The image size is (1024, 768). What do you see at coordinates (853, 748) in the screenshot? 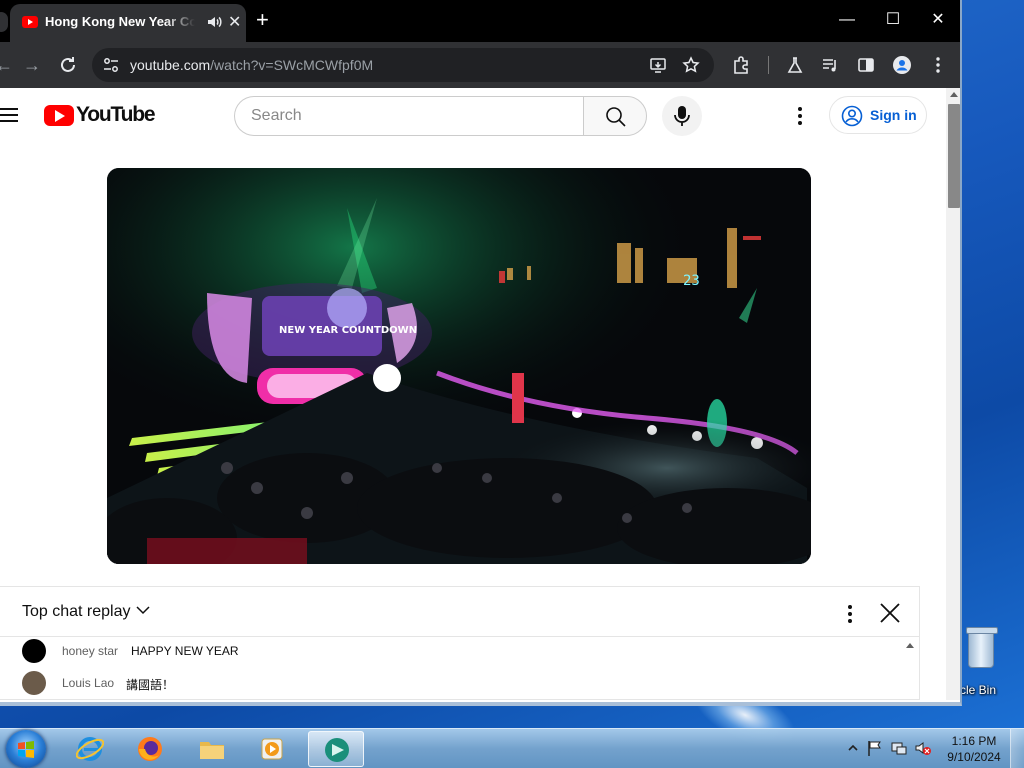
I see `show-hidden-icons-arrow-icon` at bounding box center [853, 748].